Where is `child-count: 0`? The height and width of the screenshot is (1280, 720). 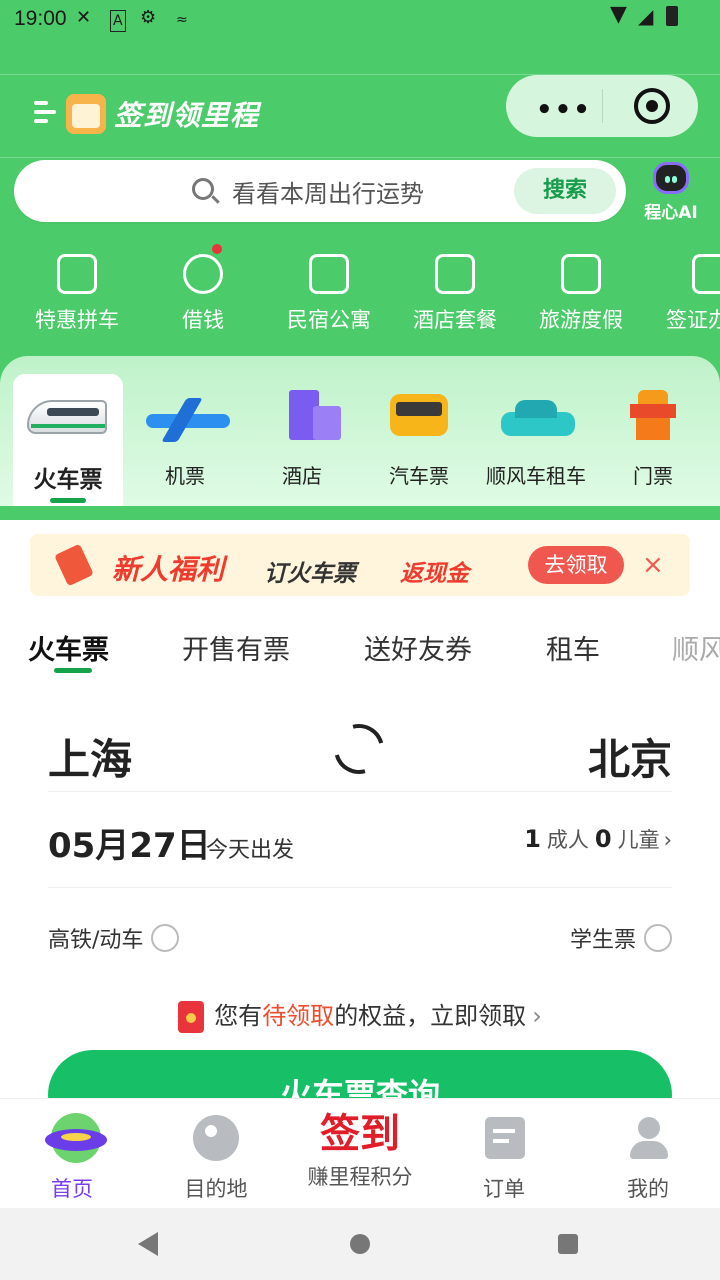 child-count: 0 is located at coordinates (603, 839).